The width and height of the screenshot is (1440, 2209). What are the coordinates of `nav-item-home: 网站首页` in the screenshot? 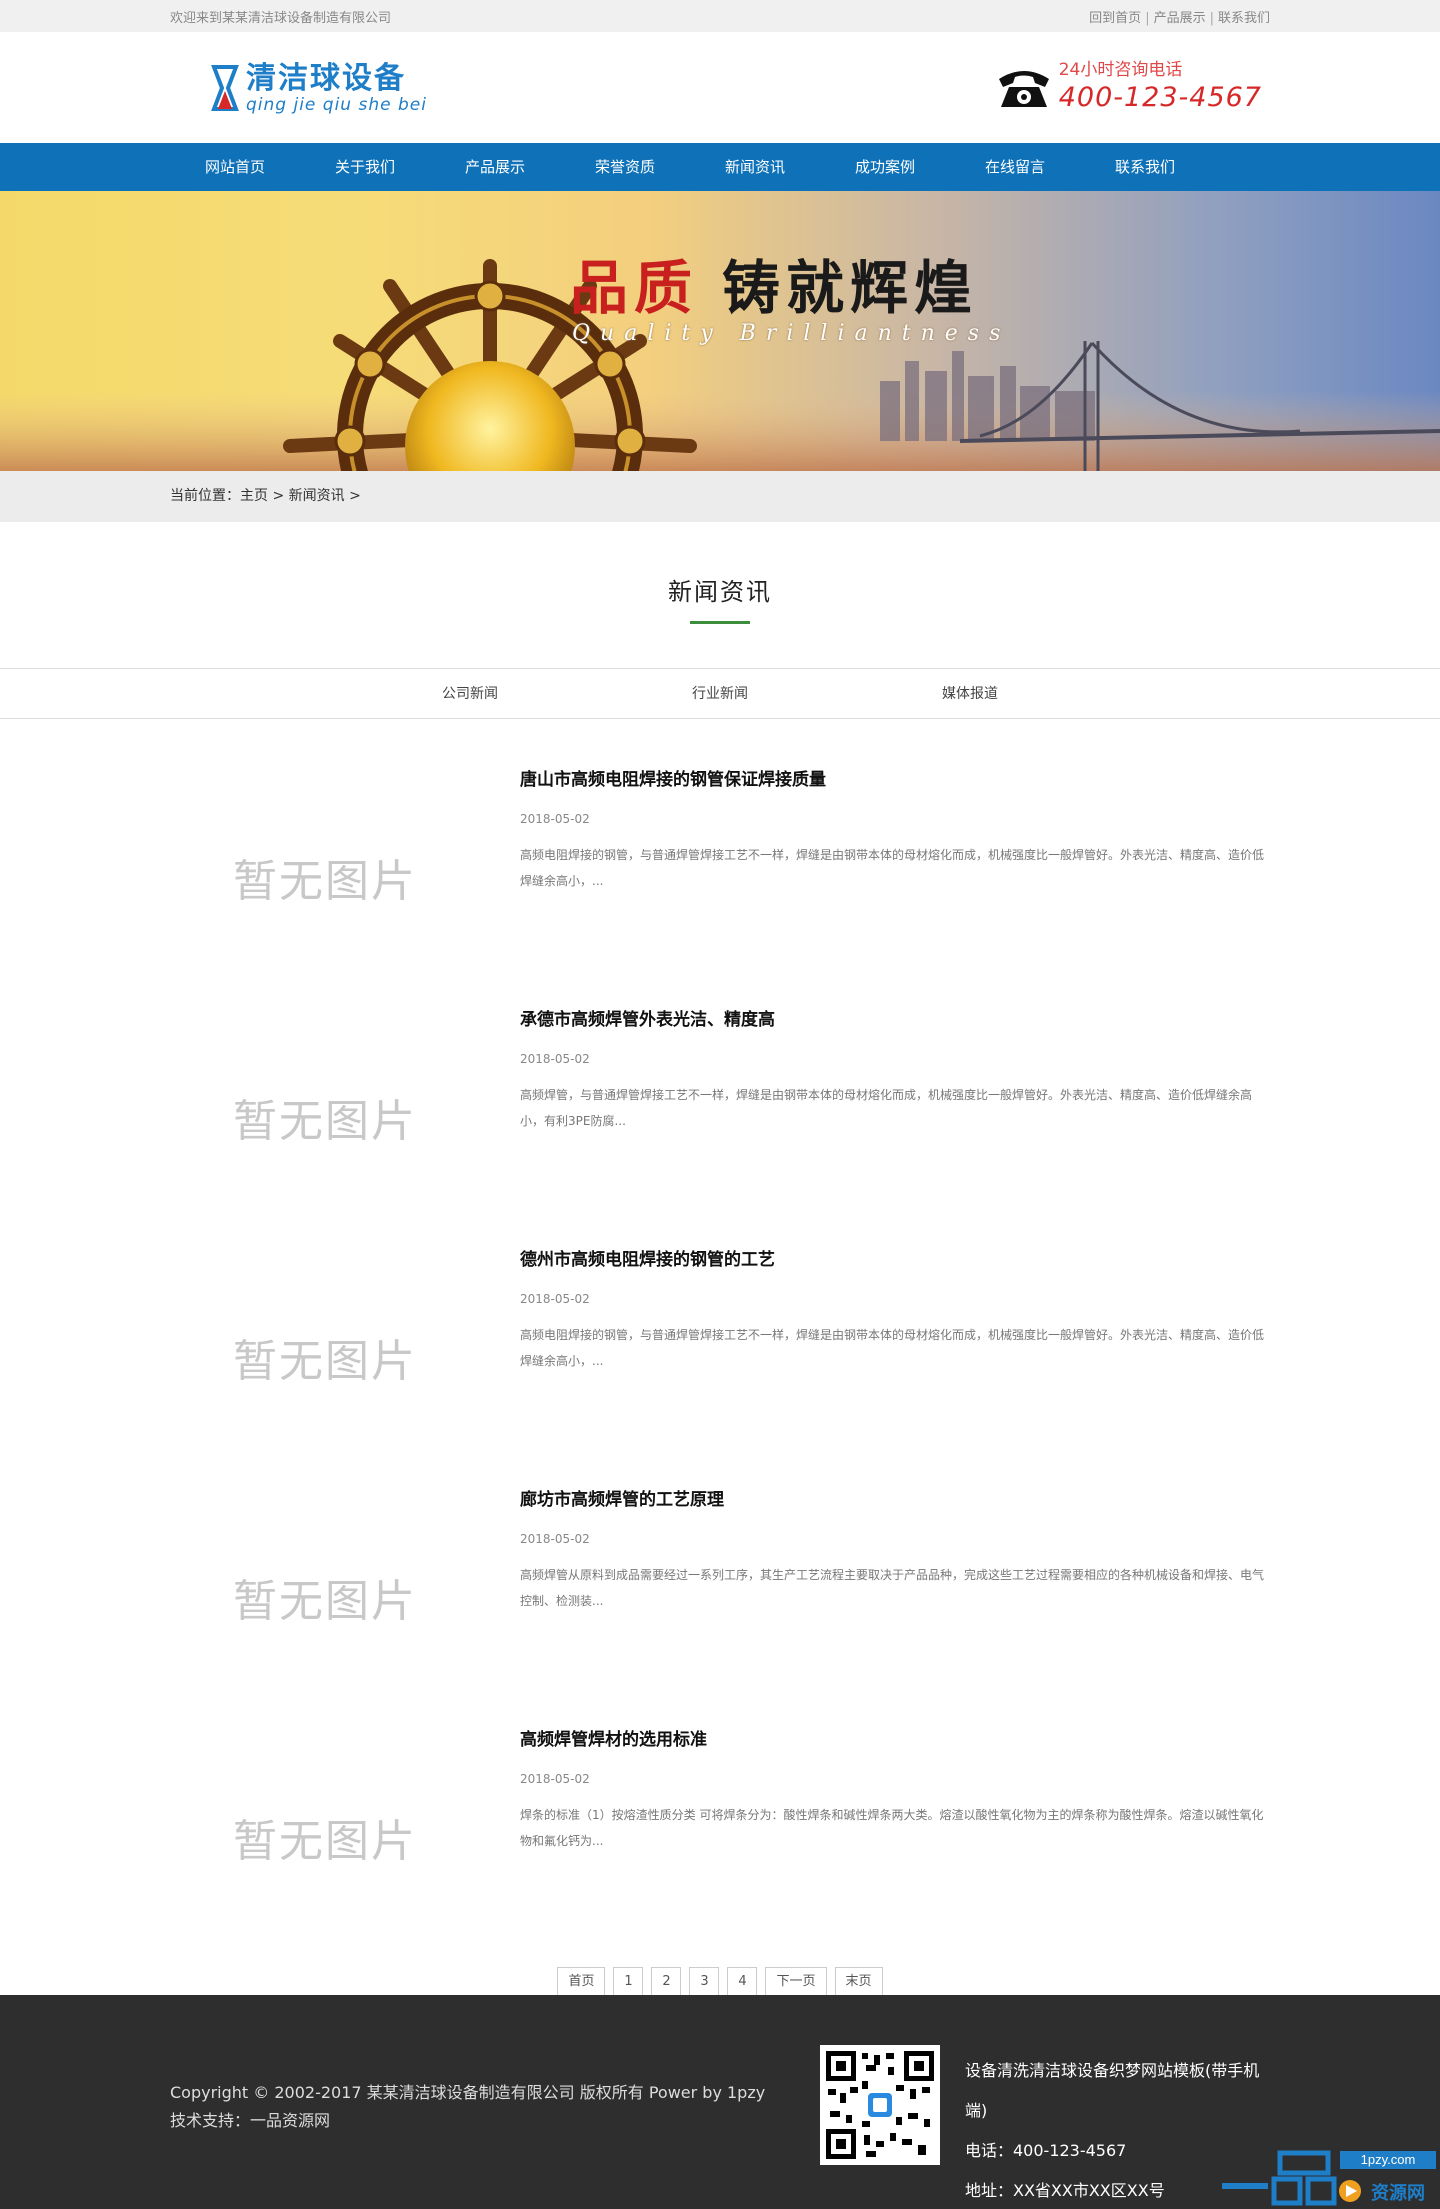 It's located at (235, 167).